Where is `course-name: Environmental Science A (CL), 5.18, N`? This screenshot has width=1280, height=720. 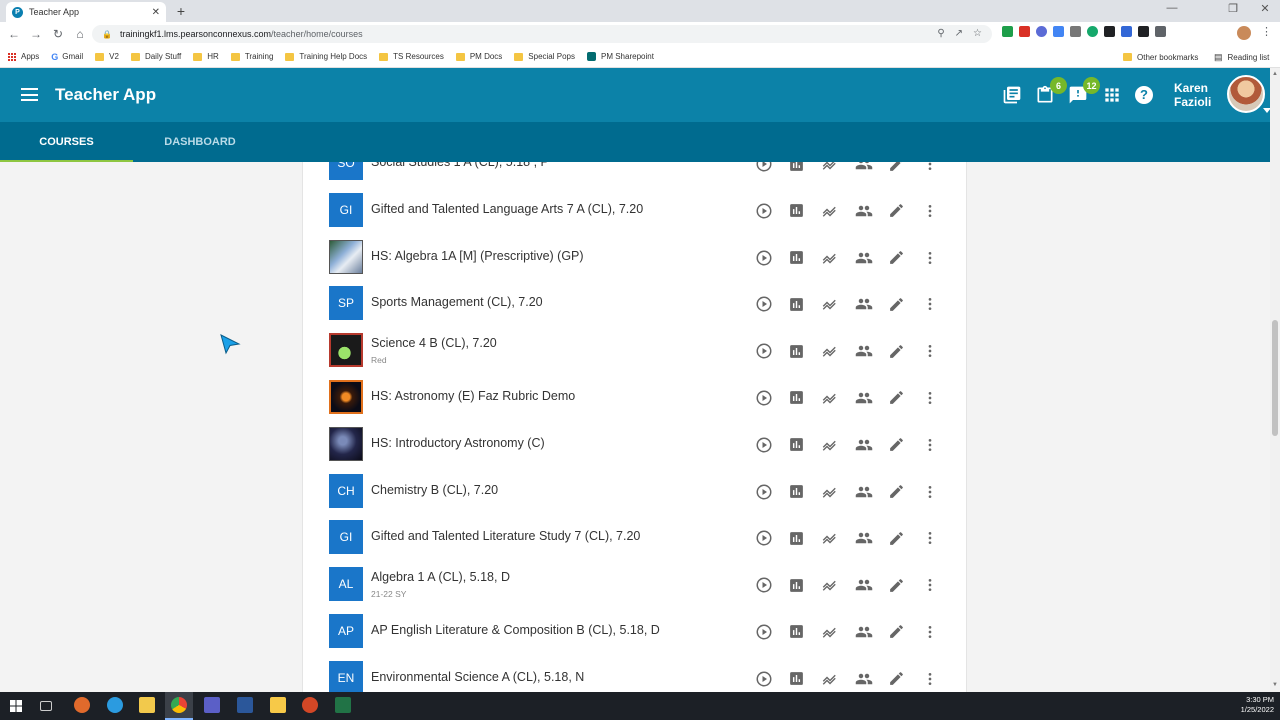 course-name: Environmental Science A (CL), 5.18, N is located at coordinates (477, 677).